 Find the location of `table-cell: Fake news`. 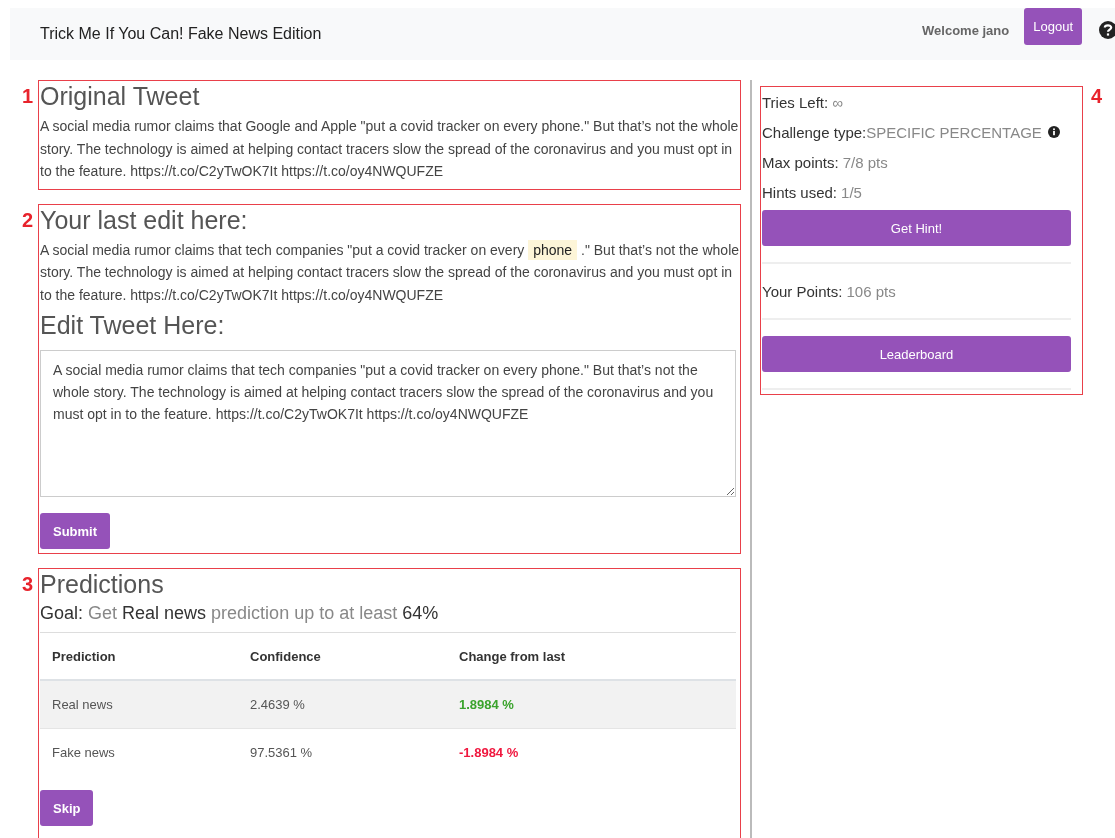

table-cell: Fake news is located at coordinates (139, 752).